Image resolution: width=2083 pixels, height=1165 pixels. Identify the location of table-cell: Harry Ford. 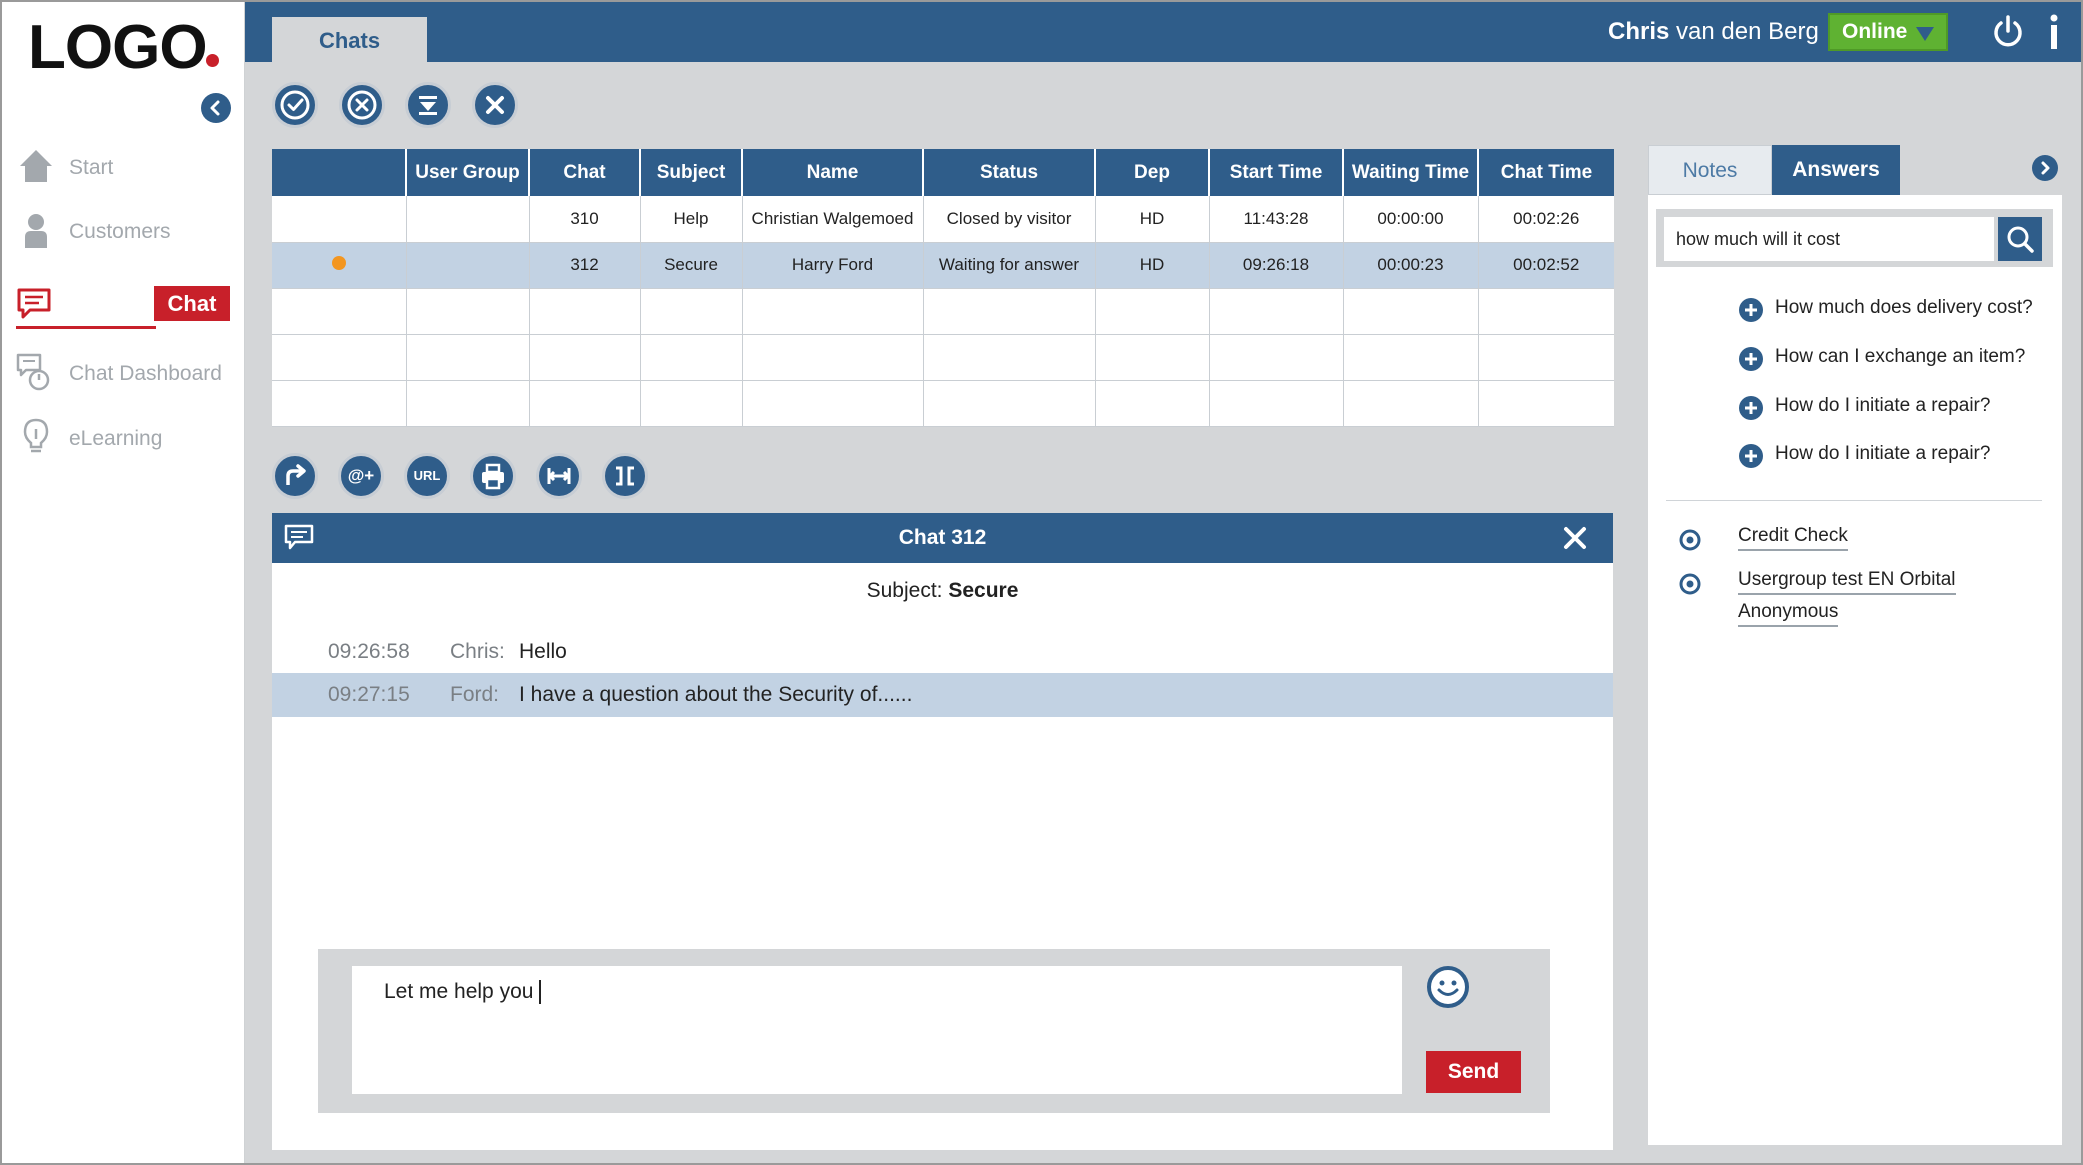
(833, 265).